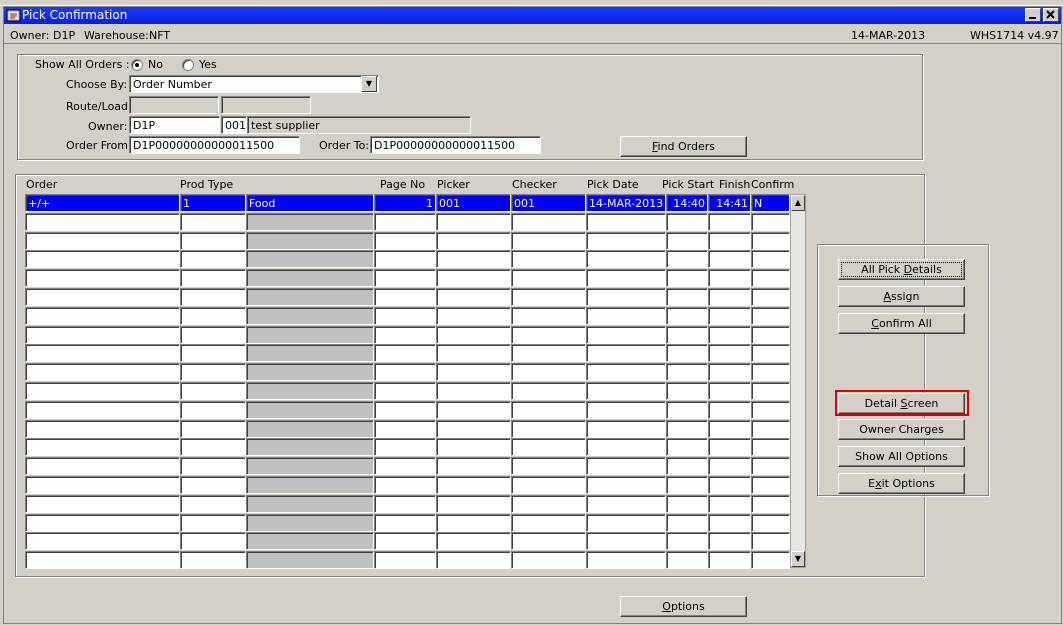 Image resolution: width=1063 pixels, height=625 pixels. Describe the element at coordinates (102, 203) in the screenshot. I see `cell-order: +/+` at that location.